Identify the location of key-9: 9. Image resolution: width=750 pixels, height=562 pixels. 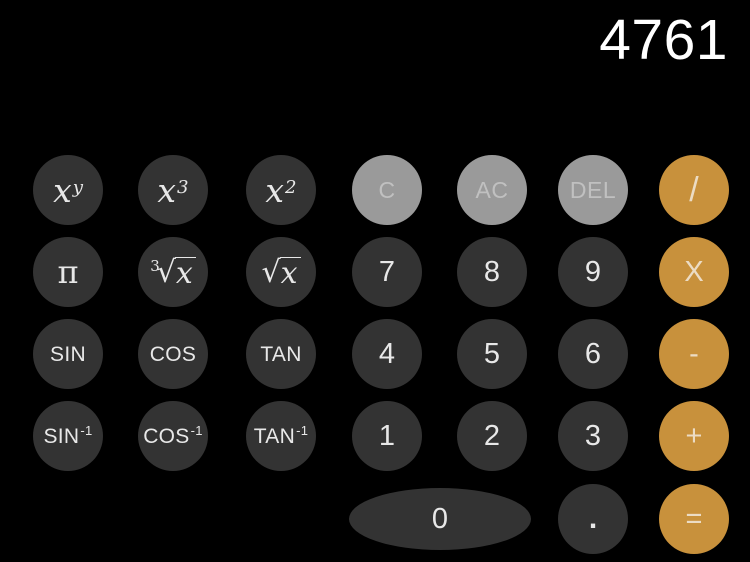
(593, 272).